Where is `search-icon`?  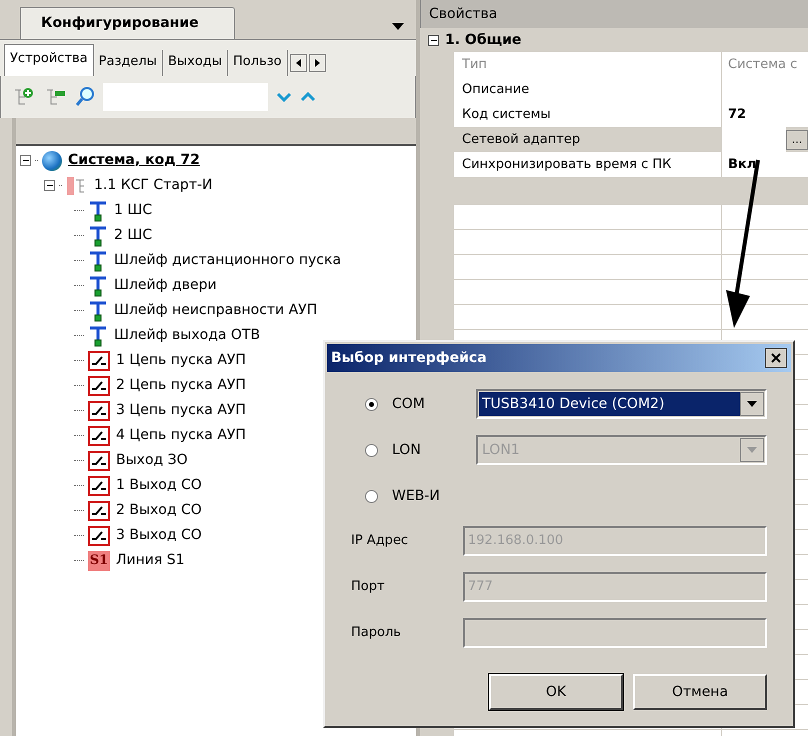
search-icon is located at coordinates (85, 97).